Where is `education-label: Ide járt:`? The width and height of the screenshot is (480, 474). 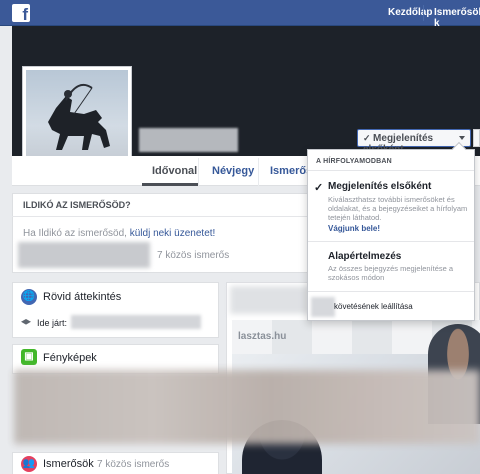 education-label: Ide járt: is located at coordinates (52, 323).